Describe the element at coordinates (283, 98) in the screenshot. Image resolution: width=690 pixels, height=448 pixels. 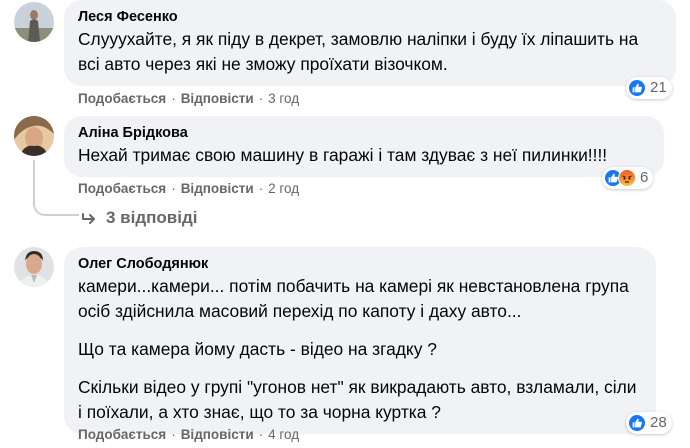
I see `timestamp: 3 год` at that location.